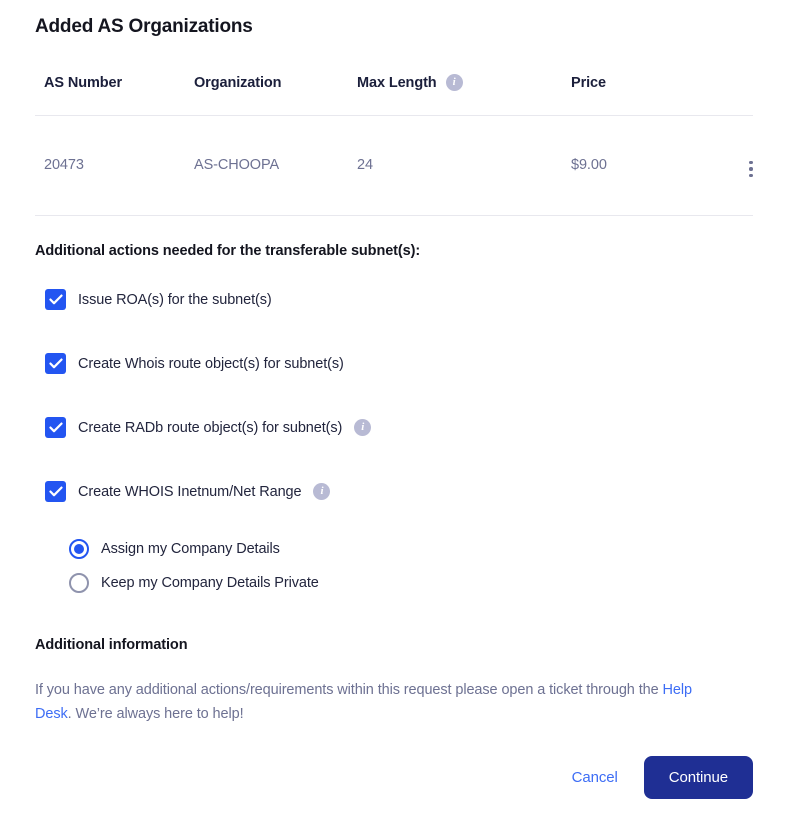 The height and width of the screenshot is (815, 788). I want to click on additional-information-heading: Additional information, so click(111, 644).